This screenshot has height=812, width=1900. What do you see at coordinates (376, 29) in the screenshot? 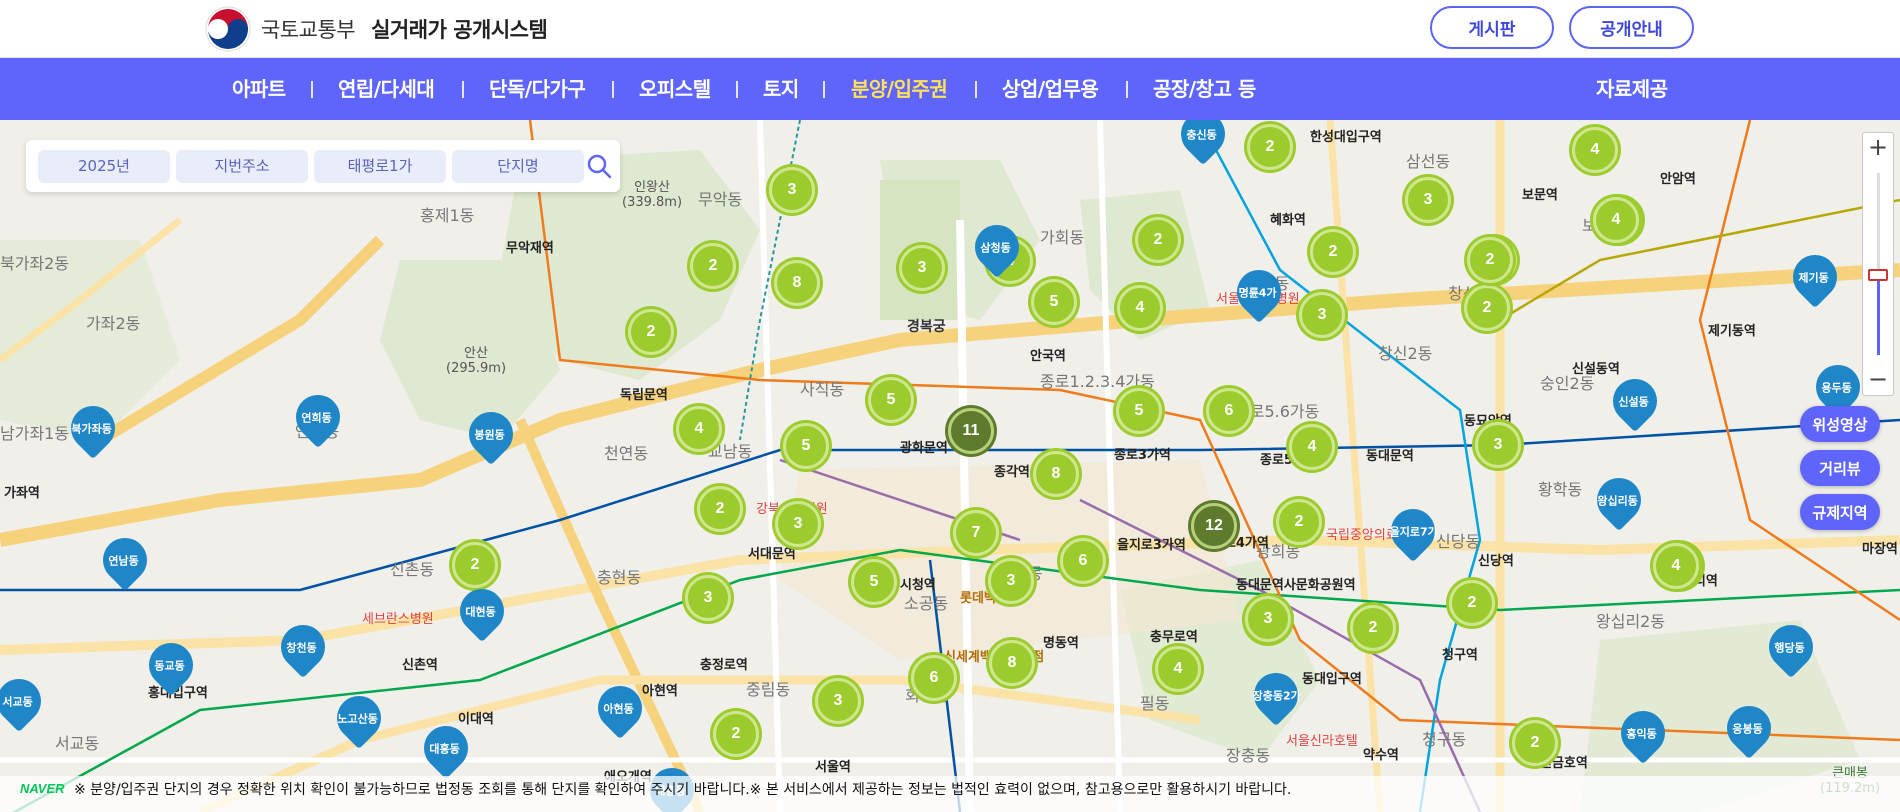
I see `ministry-logo: 국토교통부 실거래가 공개시스템` at bounding box center [376, 29].